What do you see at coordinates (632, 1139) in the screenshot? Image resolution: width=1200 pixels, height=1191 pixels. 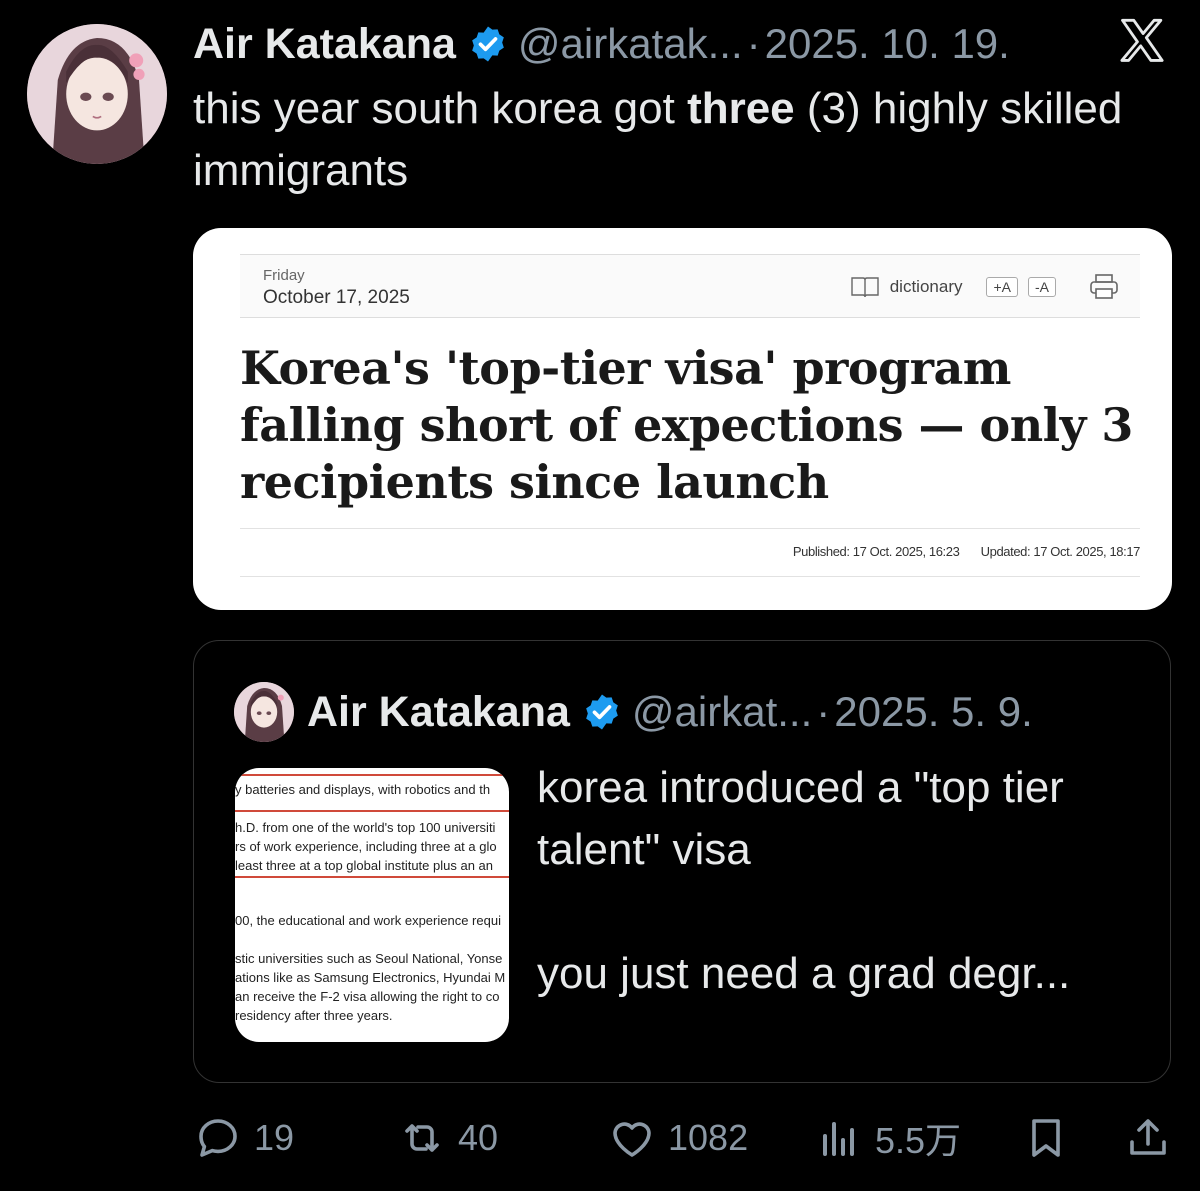 I see `heart-icon` at bounding box center [632, 1139].